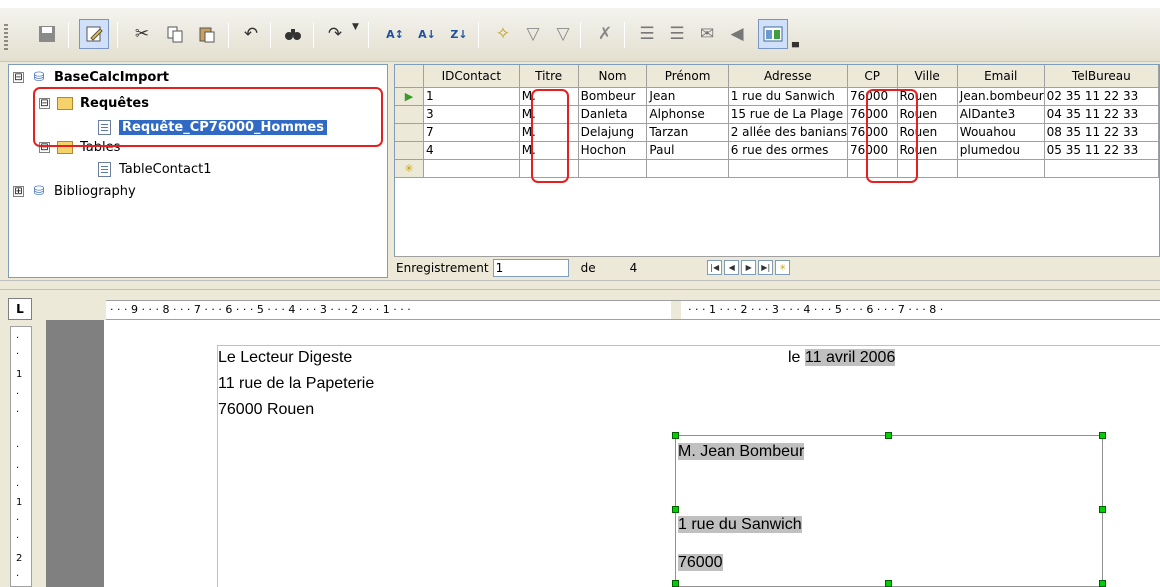 The height and width of the screenshot is (587, 1160). Describe the element at coordinates (927, 76) in the screenshot. I see `column-header: Ville` at that location.